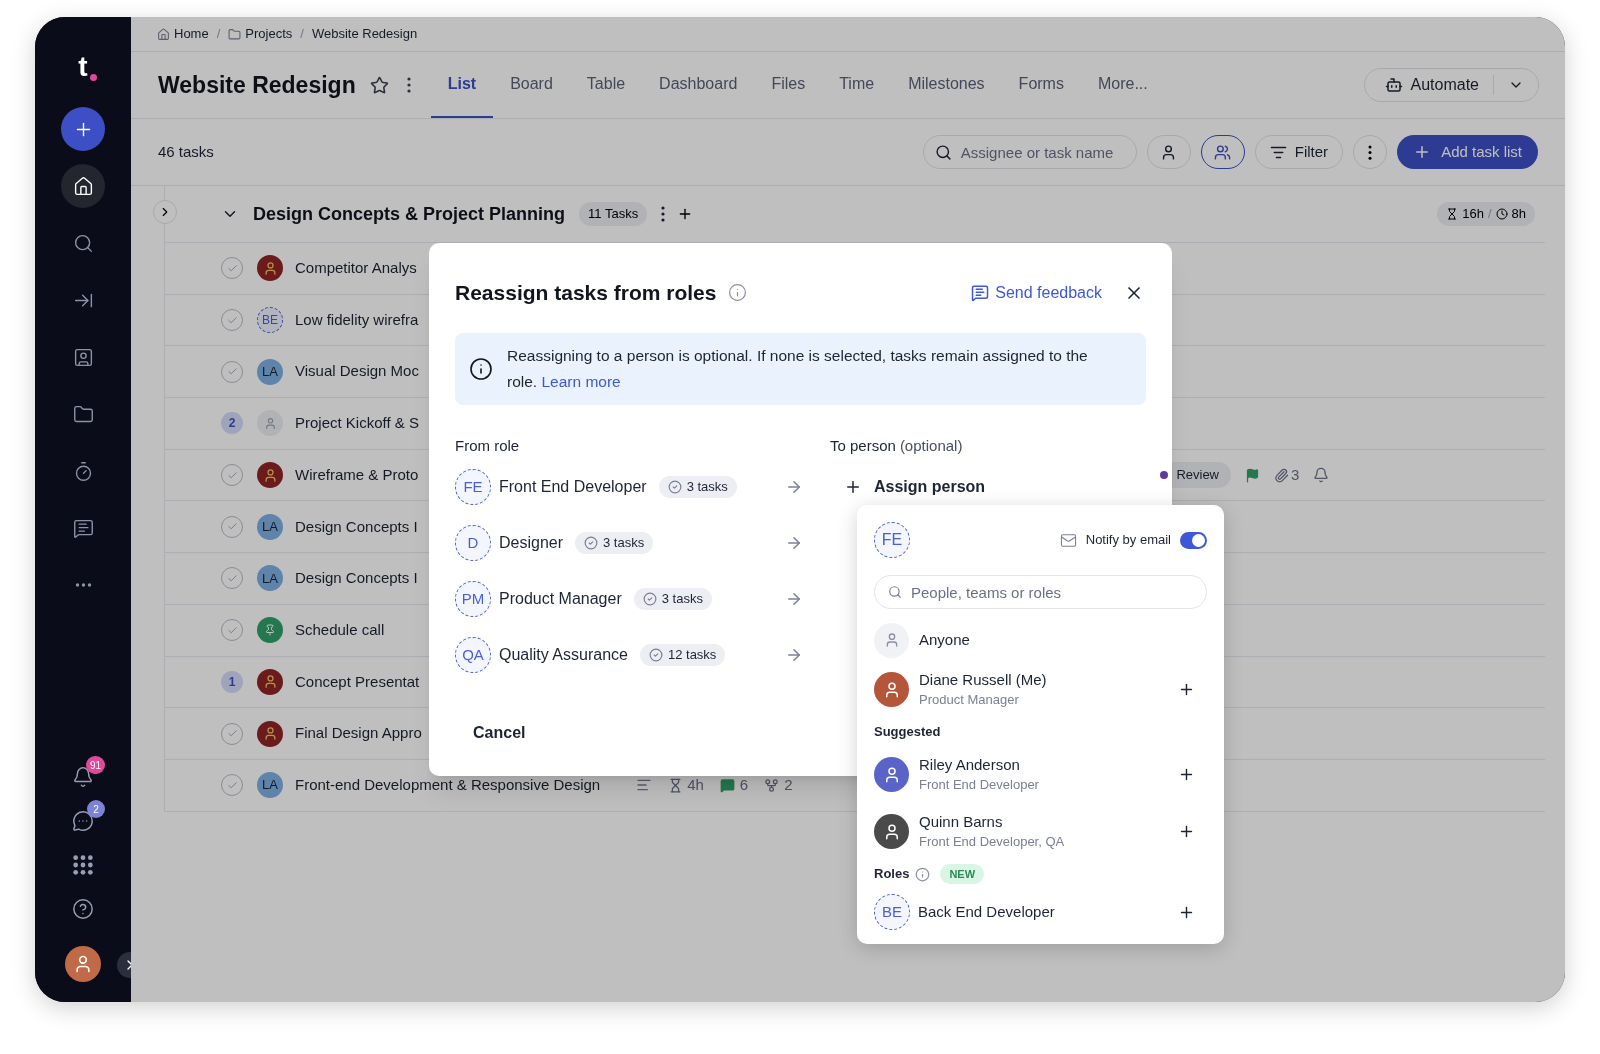  Describe the element at coordinates (83, 129) in the screenshot. I see `create-button` at that location.